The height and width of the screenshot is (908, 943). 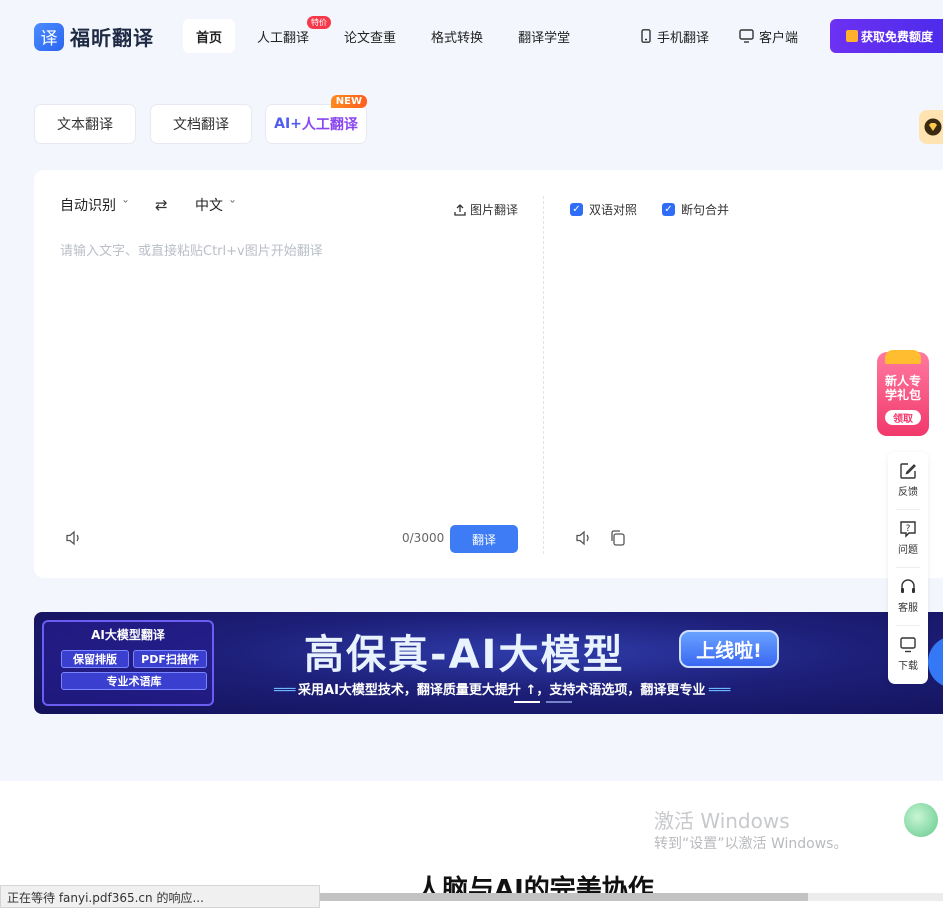 What do you see at coordinates (584, 538) in the screenshot?
I see `target-speaker-icon` at bounding box center [584, 538].